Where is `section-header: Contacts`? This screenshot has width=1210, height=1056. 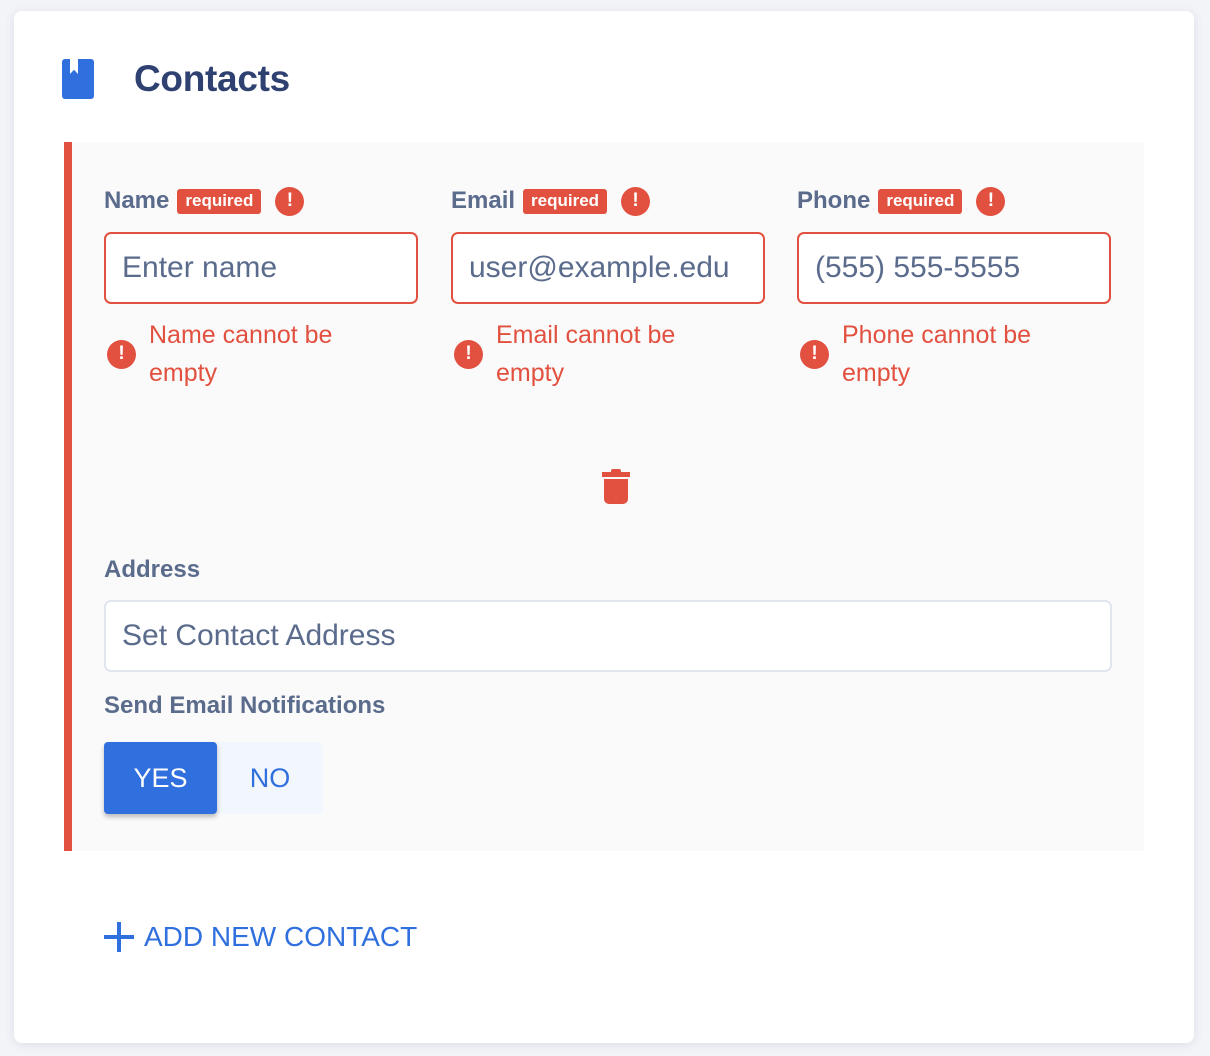
section-header: Contacts is located at coordinates (176, 79).